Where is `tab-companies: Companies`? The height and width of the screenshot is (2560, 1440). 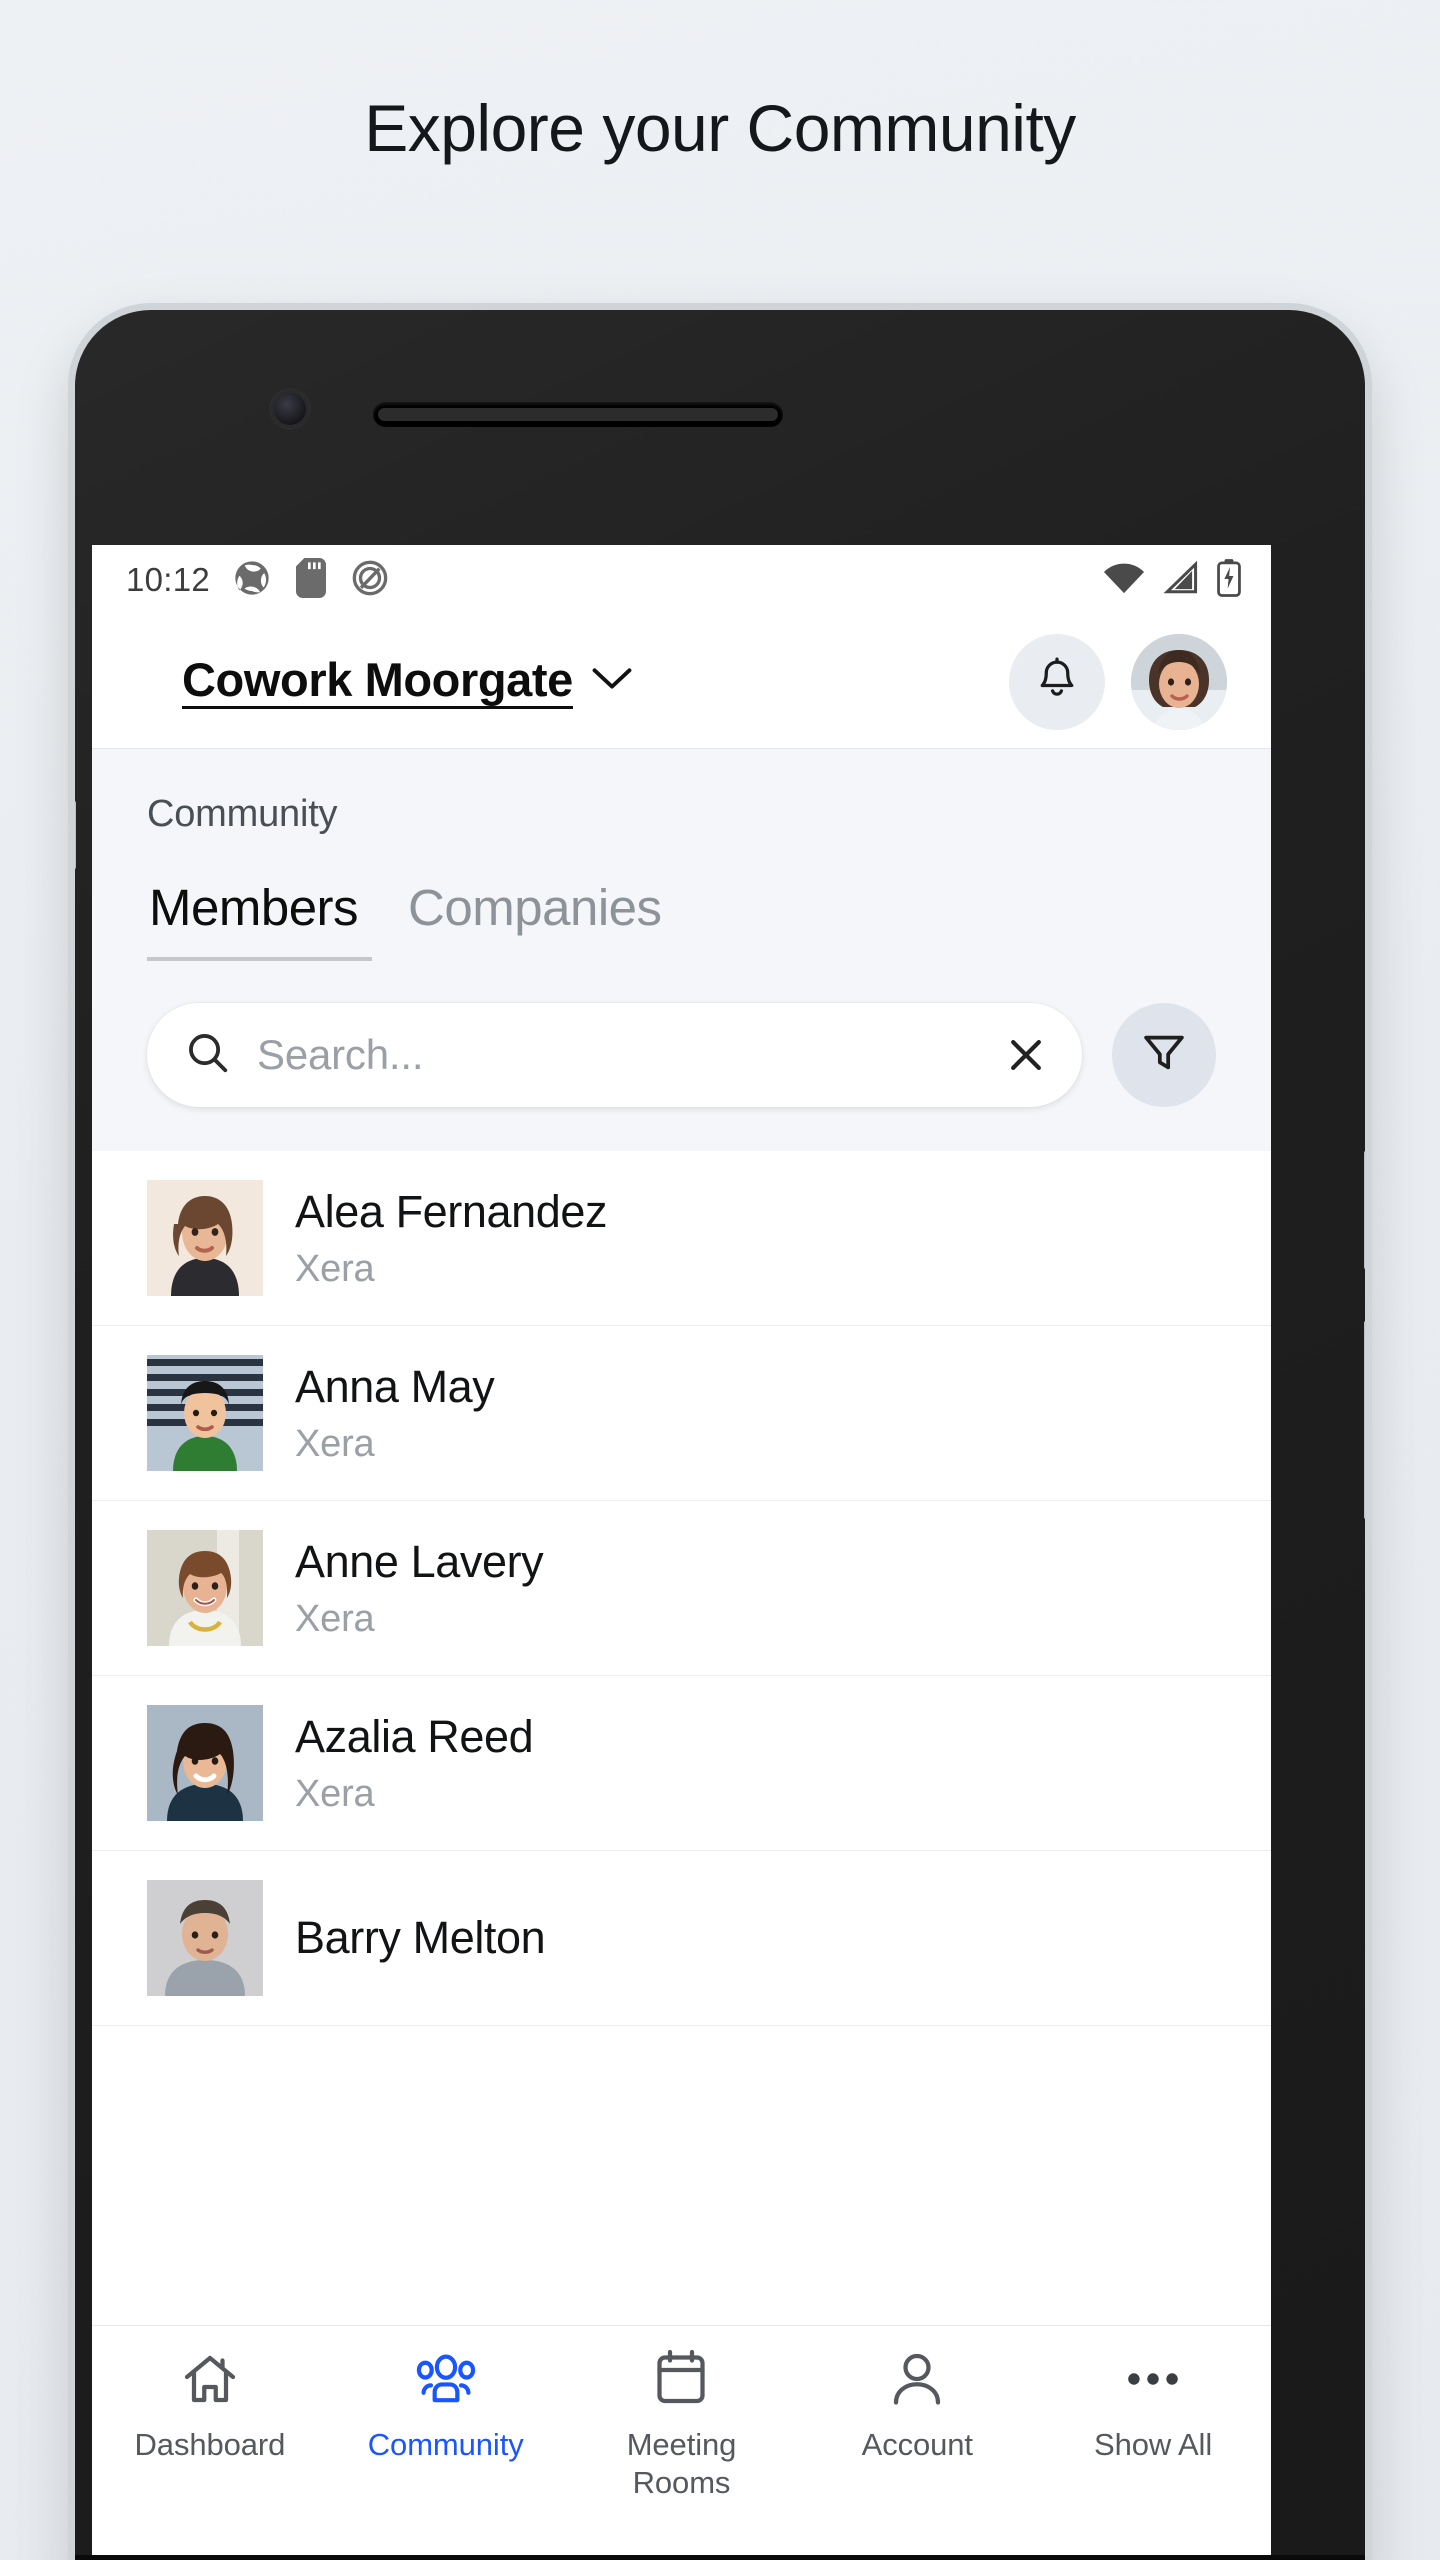
tab-companies: Companies is located at coordinates (535, 919).